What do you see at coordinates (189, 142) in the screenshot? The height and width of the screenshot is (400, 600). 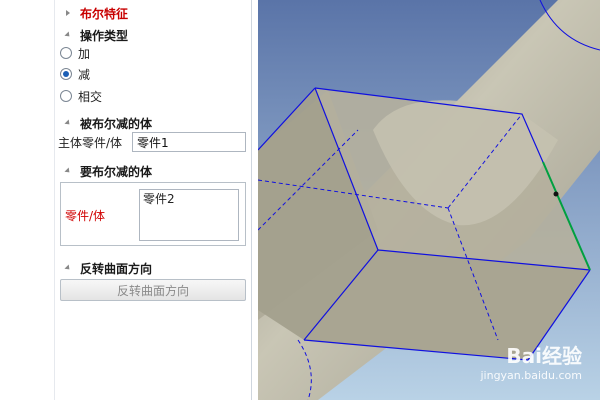 I see `main-part-input` at bounding box center [189, 142].